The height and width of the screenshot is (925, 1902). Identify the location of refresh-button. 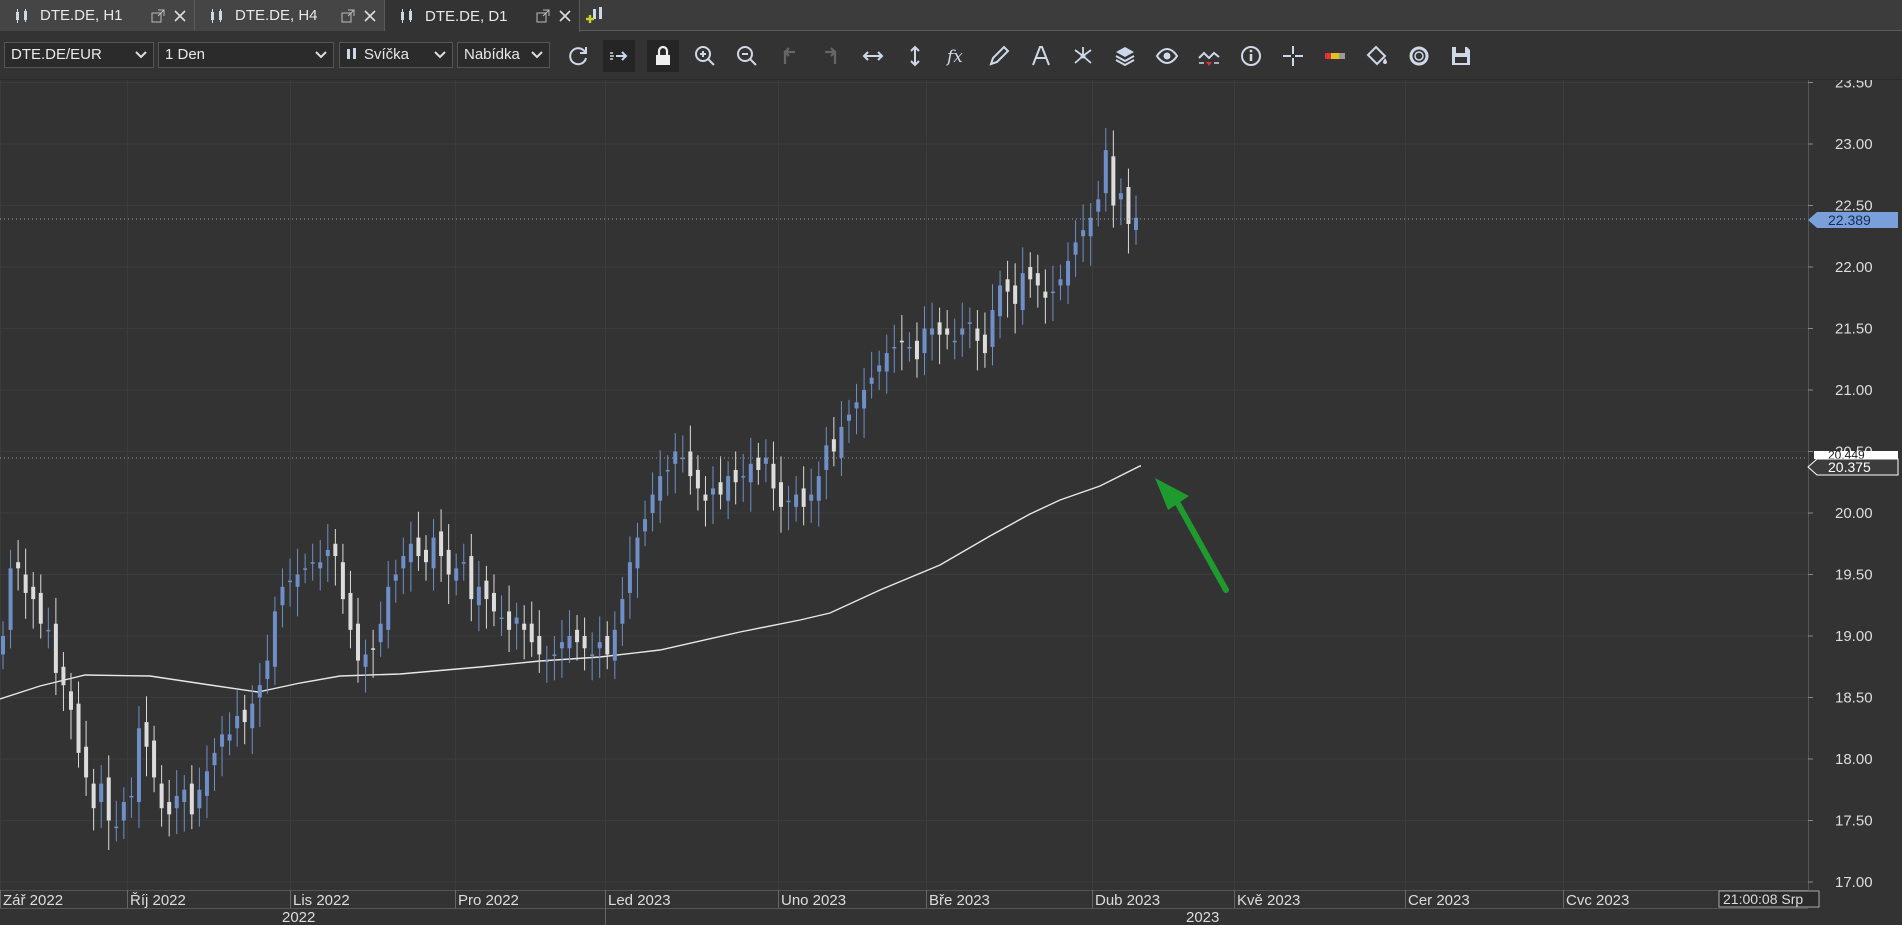
(578, 56).